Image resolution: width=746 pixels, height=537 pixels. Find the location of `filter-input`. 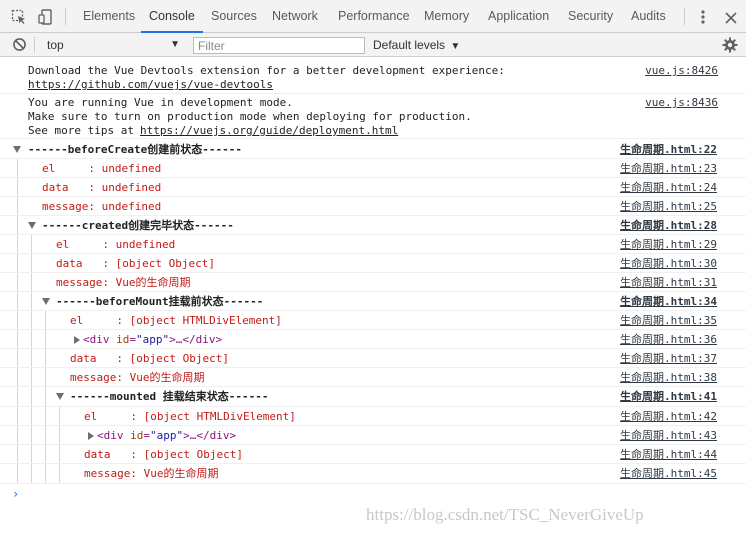

filter-input is located at coordinates (281, 45).